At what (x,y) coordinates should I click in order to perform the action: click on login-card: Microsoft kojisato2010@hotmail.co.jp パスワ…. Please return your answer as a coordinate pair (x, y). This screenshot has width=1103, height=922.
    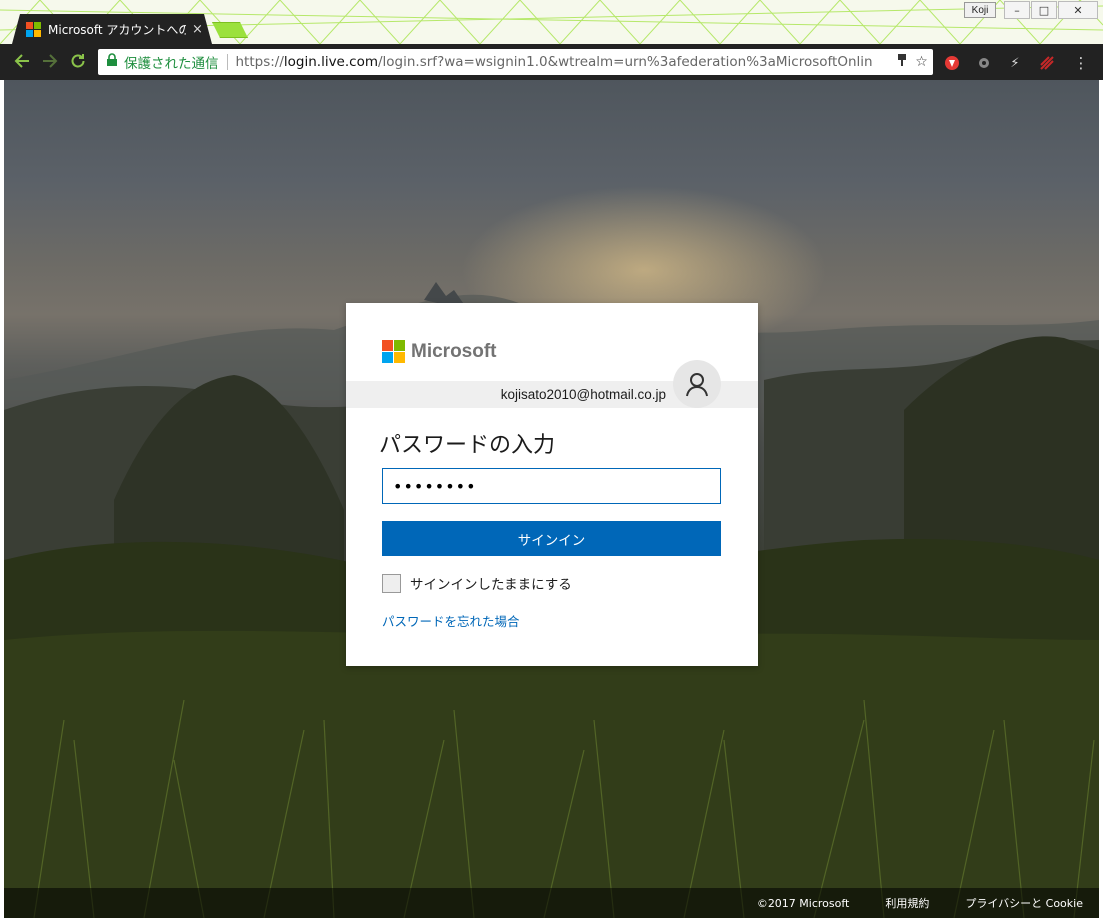
    Looking at the image, I should click on (552, 484).